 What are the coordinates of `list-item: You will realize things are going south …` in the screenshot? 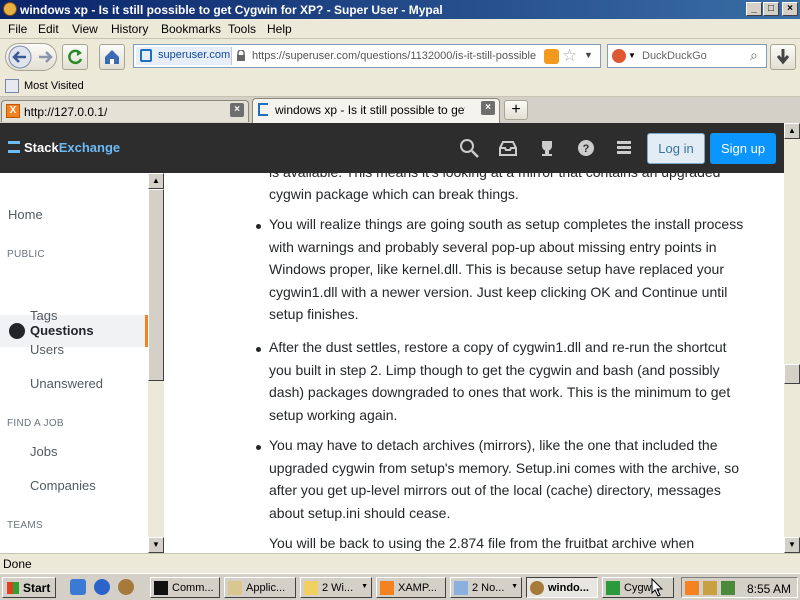 It's located at (506, 269).